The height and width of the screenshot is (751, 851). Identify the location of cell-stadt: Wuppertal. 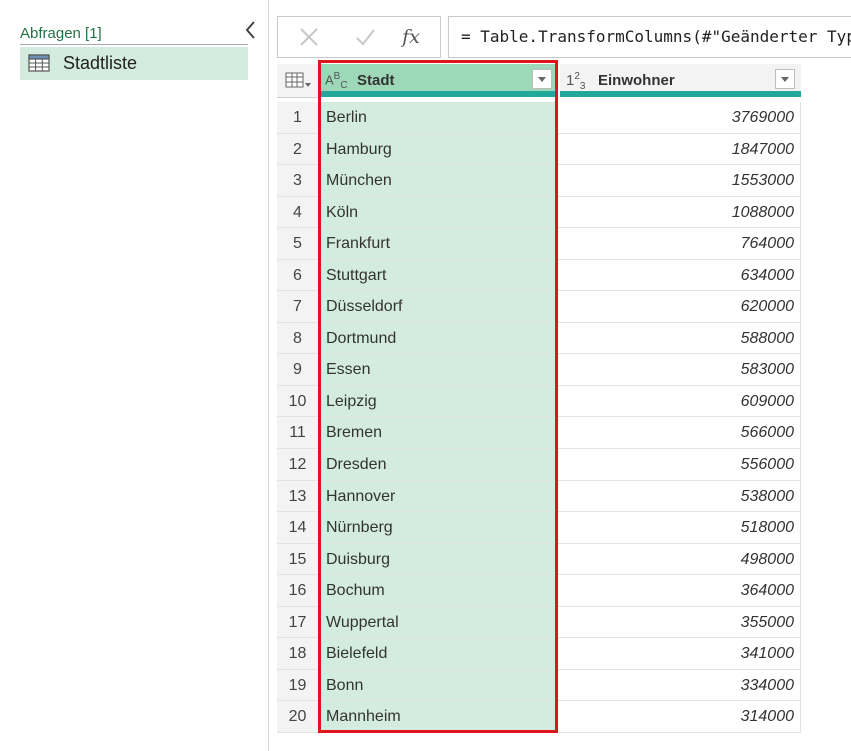
(438, 622).